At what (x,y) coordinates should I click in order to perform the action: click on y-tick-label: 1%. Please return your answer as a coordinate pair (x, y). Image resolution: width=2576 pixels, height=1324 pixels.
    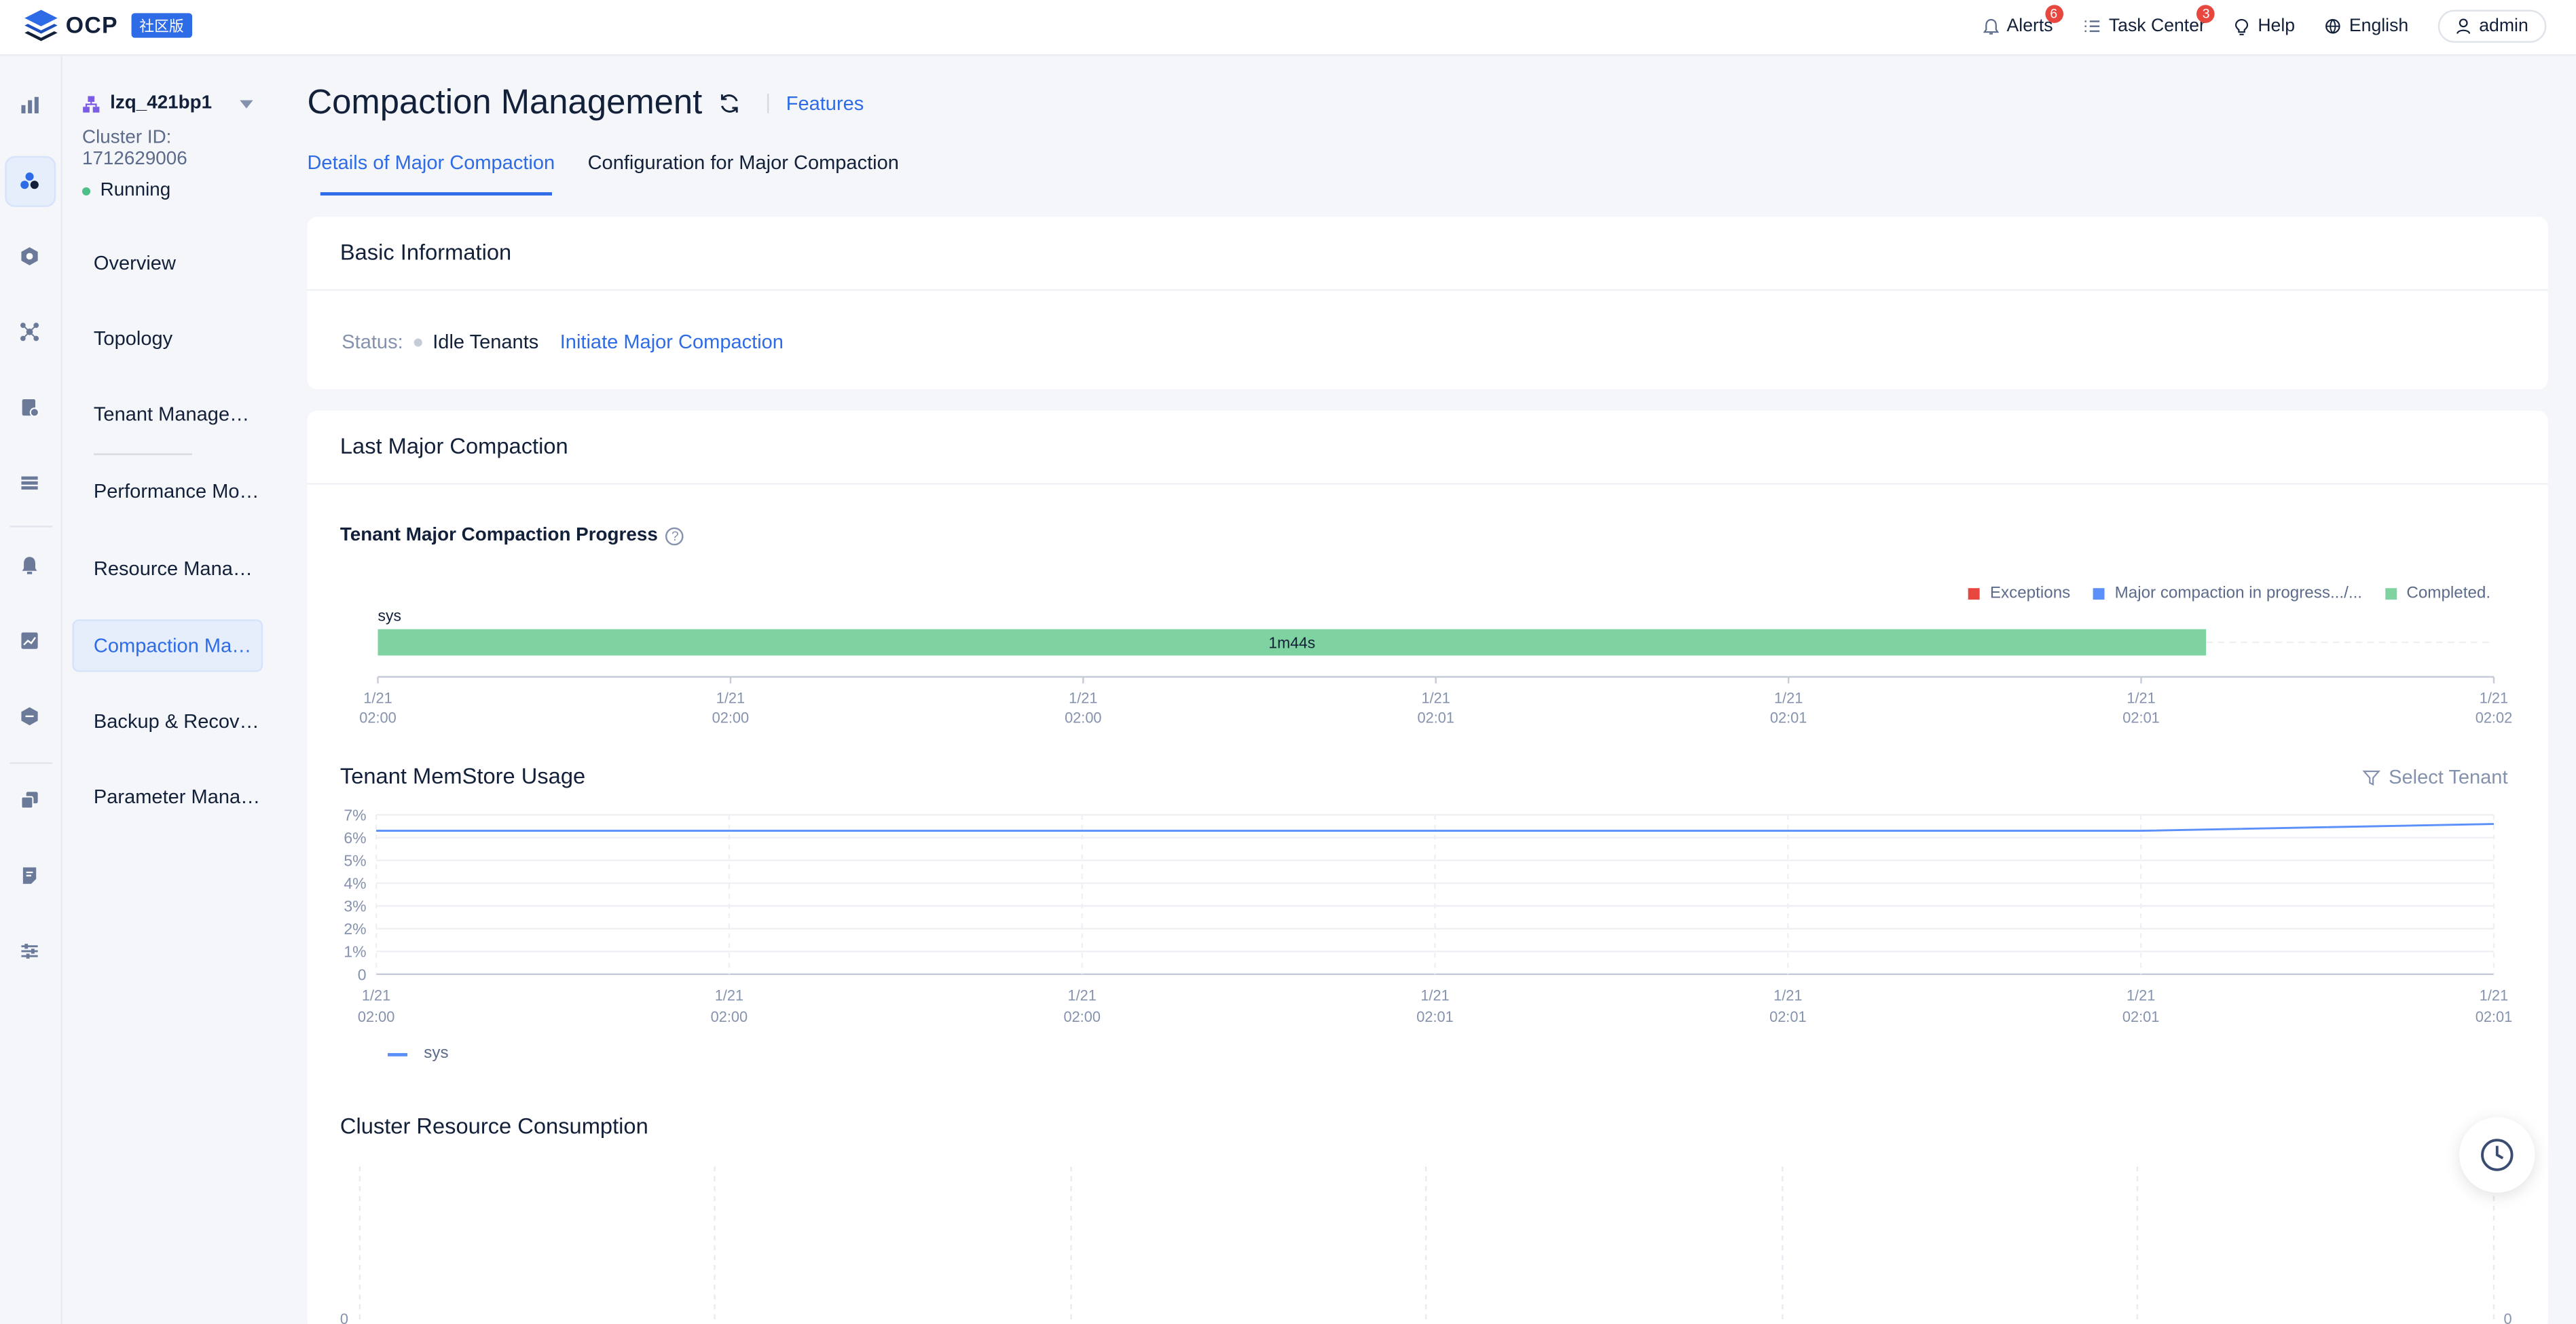
    Looking at the image, I should click on (355, 952).